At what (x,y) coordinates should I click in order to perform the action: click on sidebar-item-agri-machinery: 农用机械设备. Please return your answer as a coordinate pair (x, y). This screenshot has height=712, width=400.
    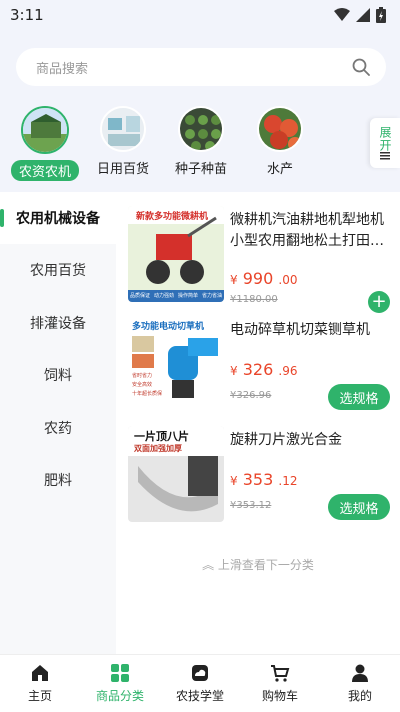
    Looking at the image, I should click on (58, 218).